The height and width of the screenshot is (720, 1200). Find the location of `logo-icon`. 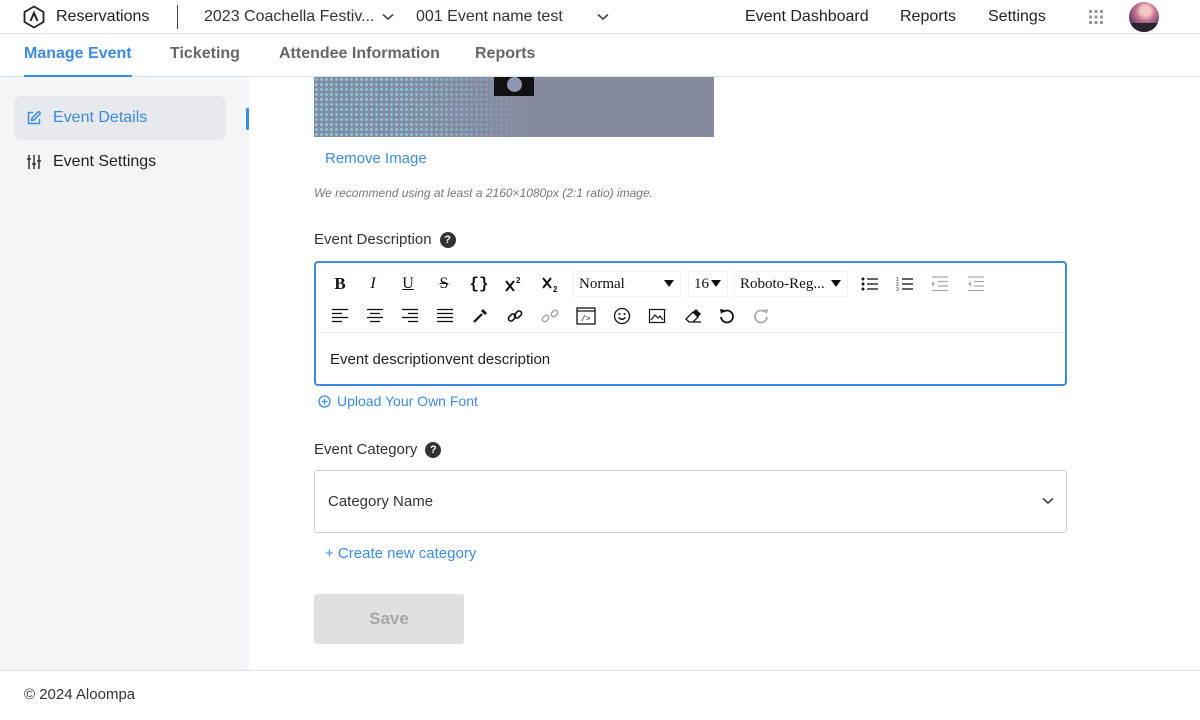

logo-icon is located at coordinates (34, 17).